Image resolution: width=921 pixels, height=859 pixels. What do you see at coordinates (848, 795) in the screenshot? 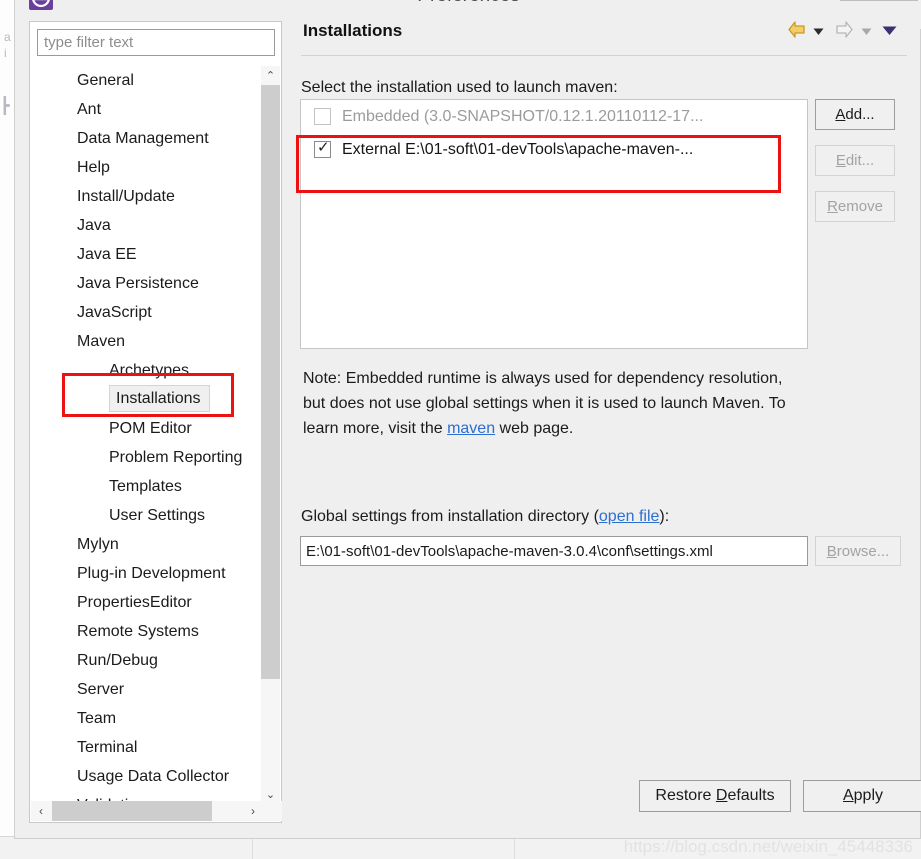
I see `apply-mnemonic: A` at bounding box center [848, 795].